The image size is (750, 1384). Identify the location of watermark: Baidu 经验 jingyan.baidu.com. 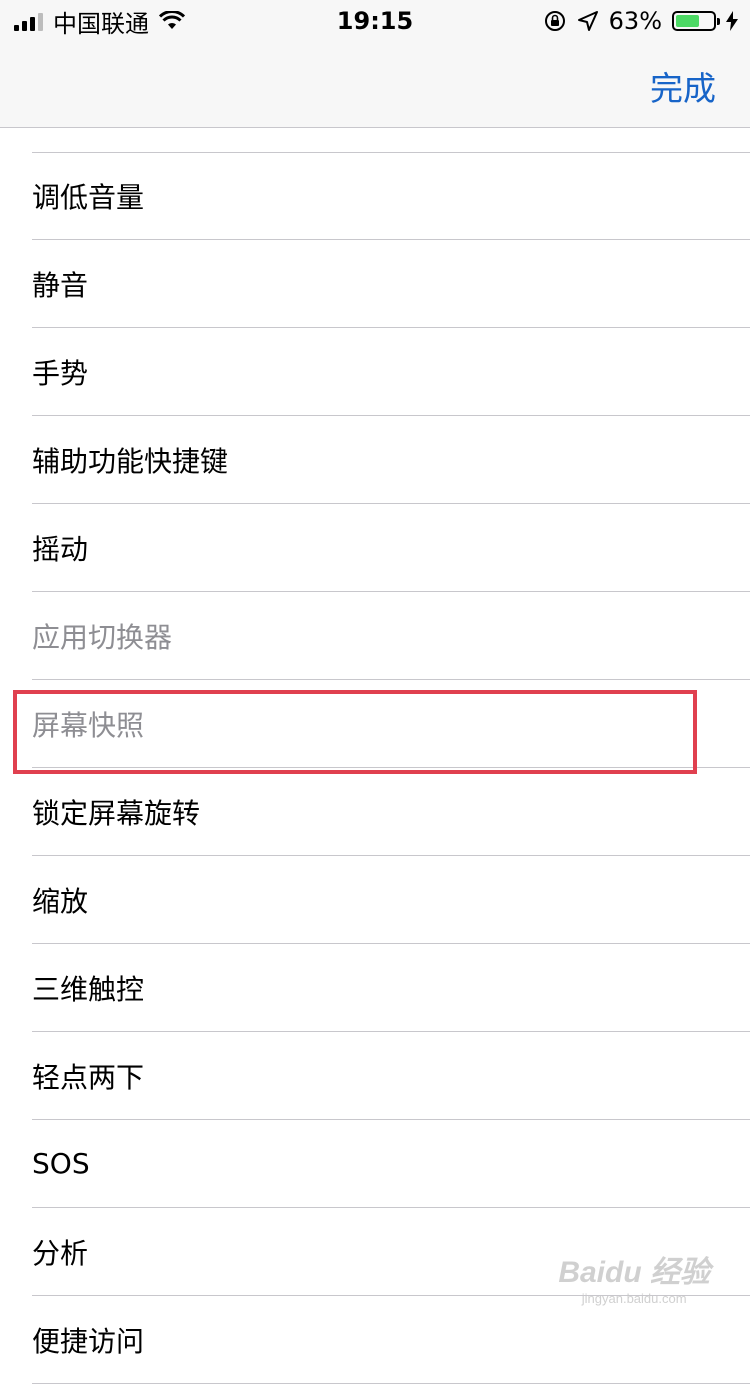
(634, 1276).